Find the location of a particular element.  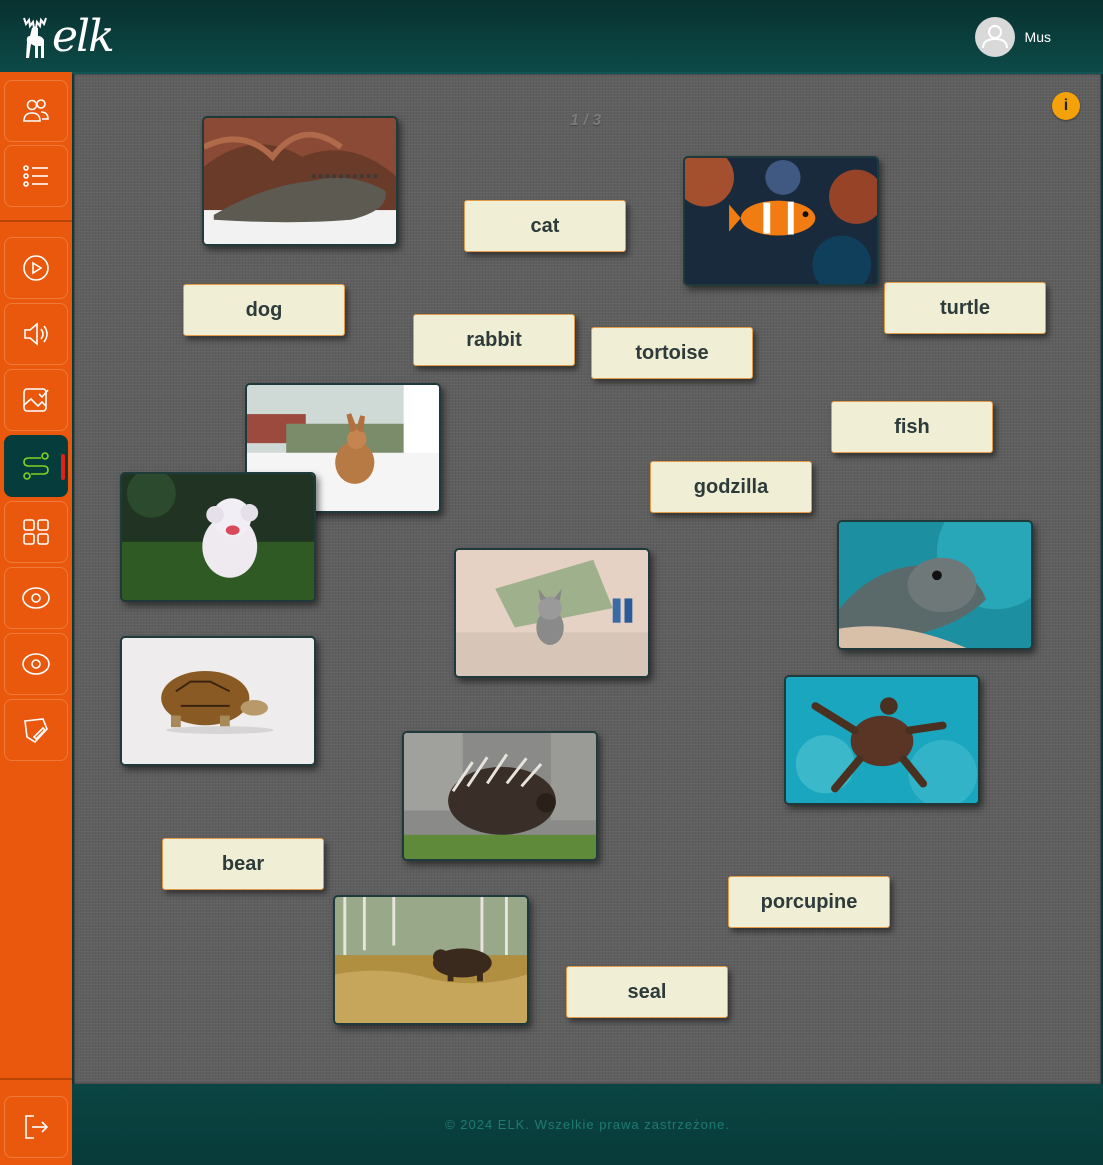

seal-image is located at coordinates (935, 585).